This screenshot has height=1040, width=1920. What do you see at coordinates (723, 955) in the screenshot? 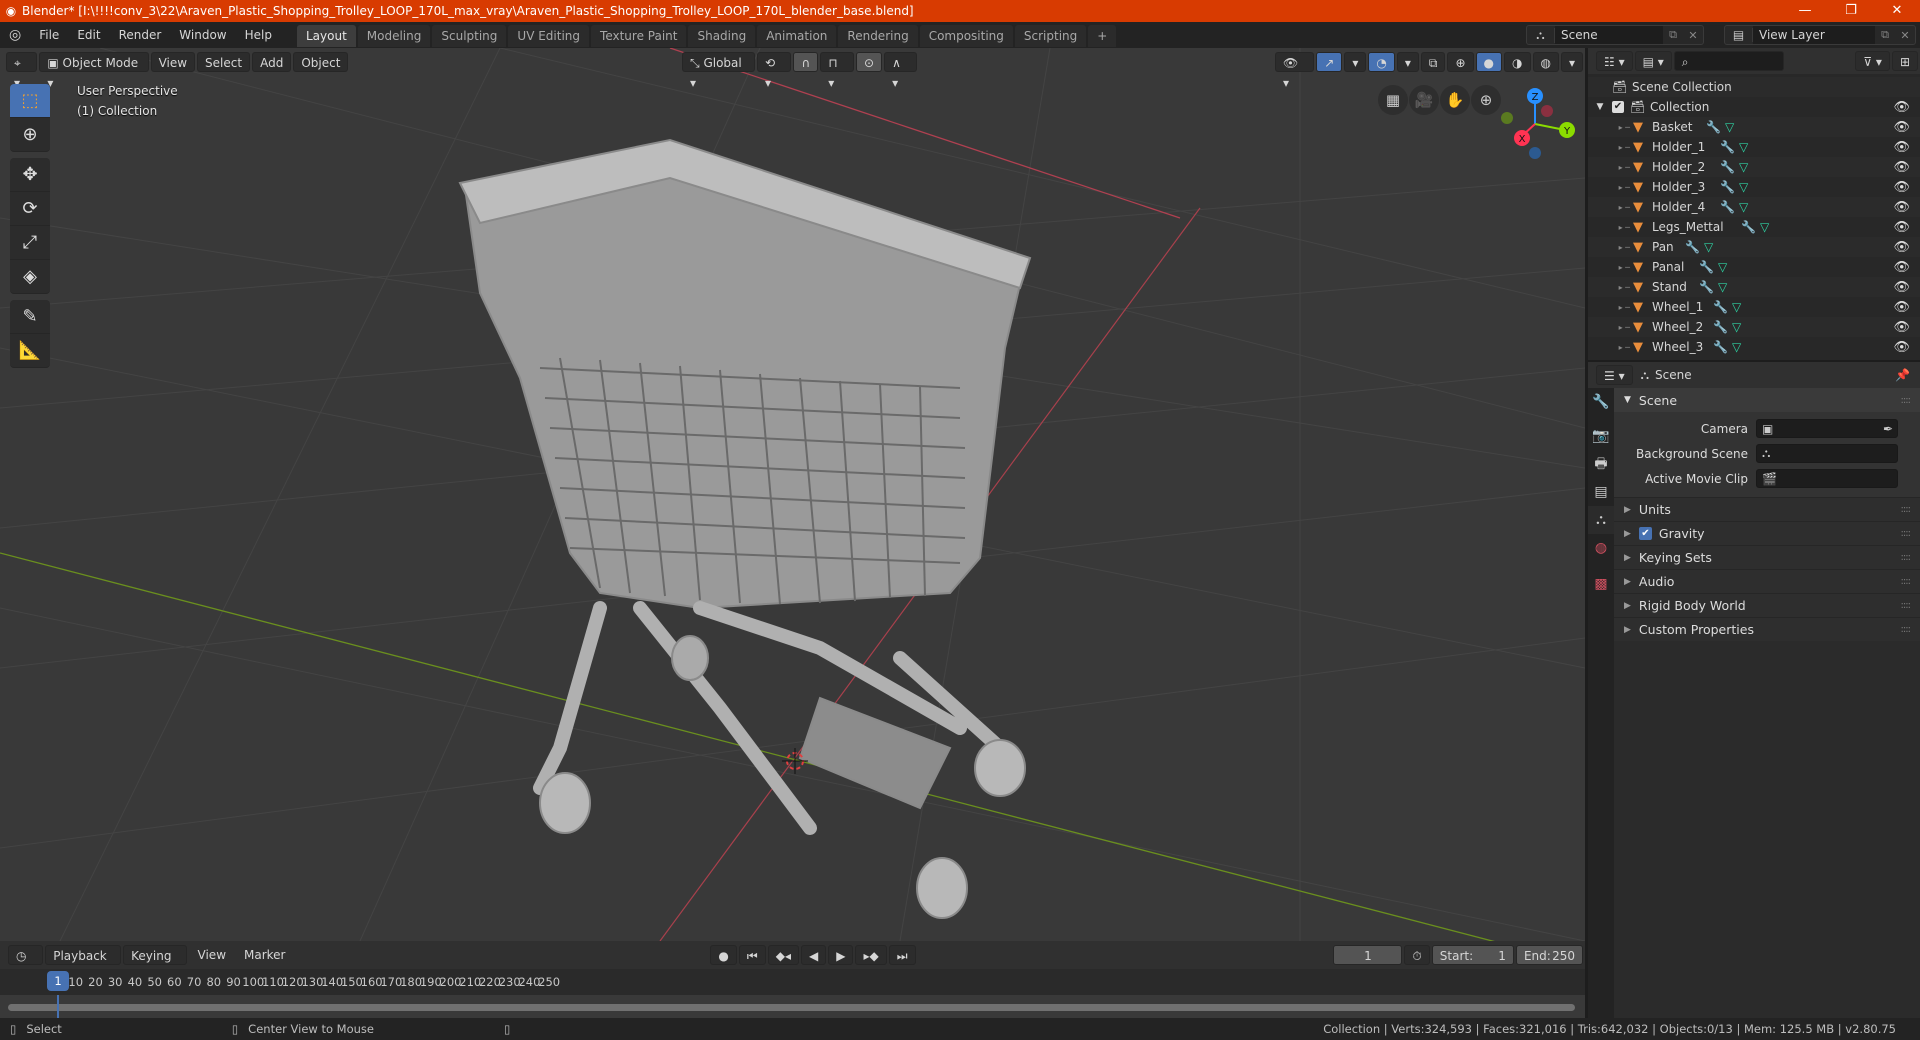
I see `record-button: ●` at bounding box center [723, 955].